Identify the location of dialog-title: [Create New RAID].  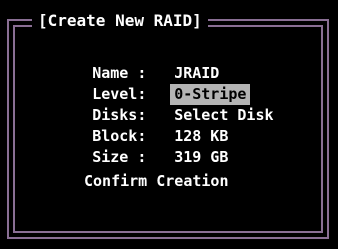
(120, 21).